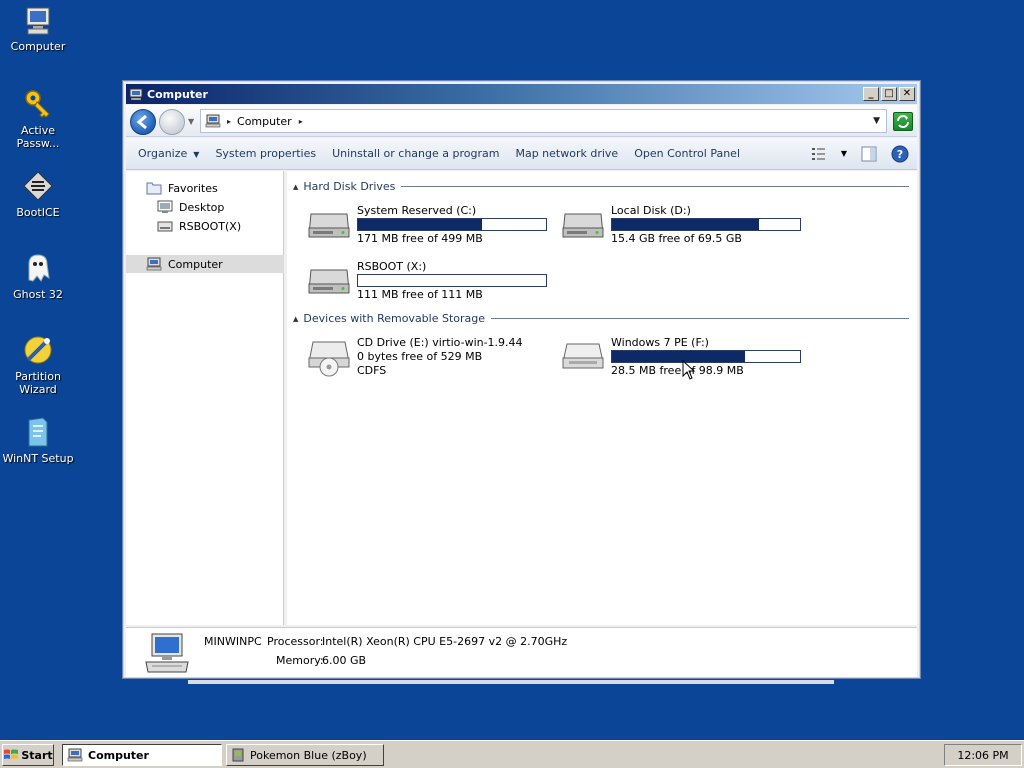 This screenshot has width=1024, height=768. I want to click on recent-pages-dropdown: ▼, so click(191, 121).